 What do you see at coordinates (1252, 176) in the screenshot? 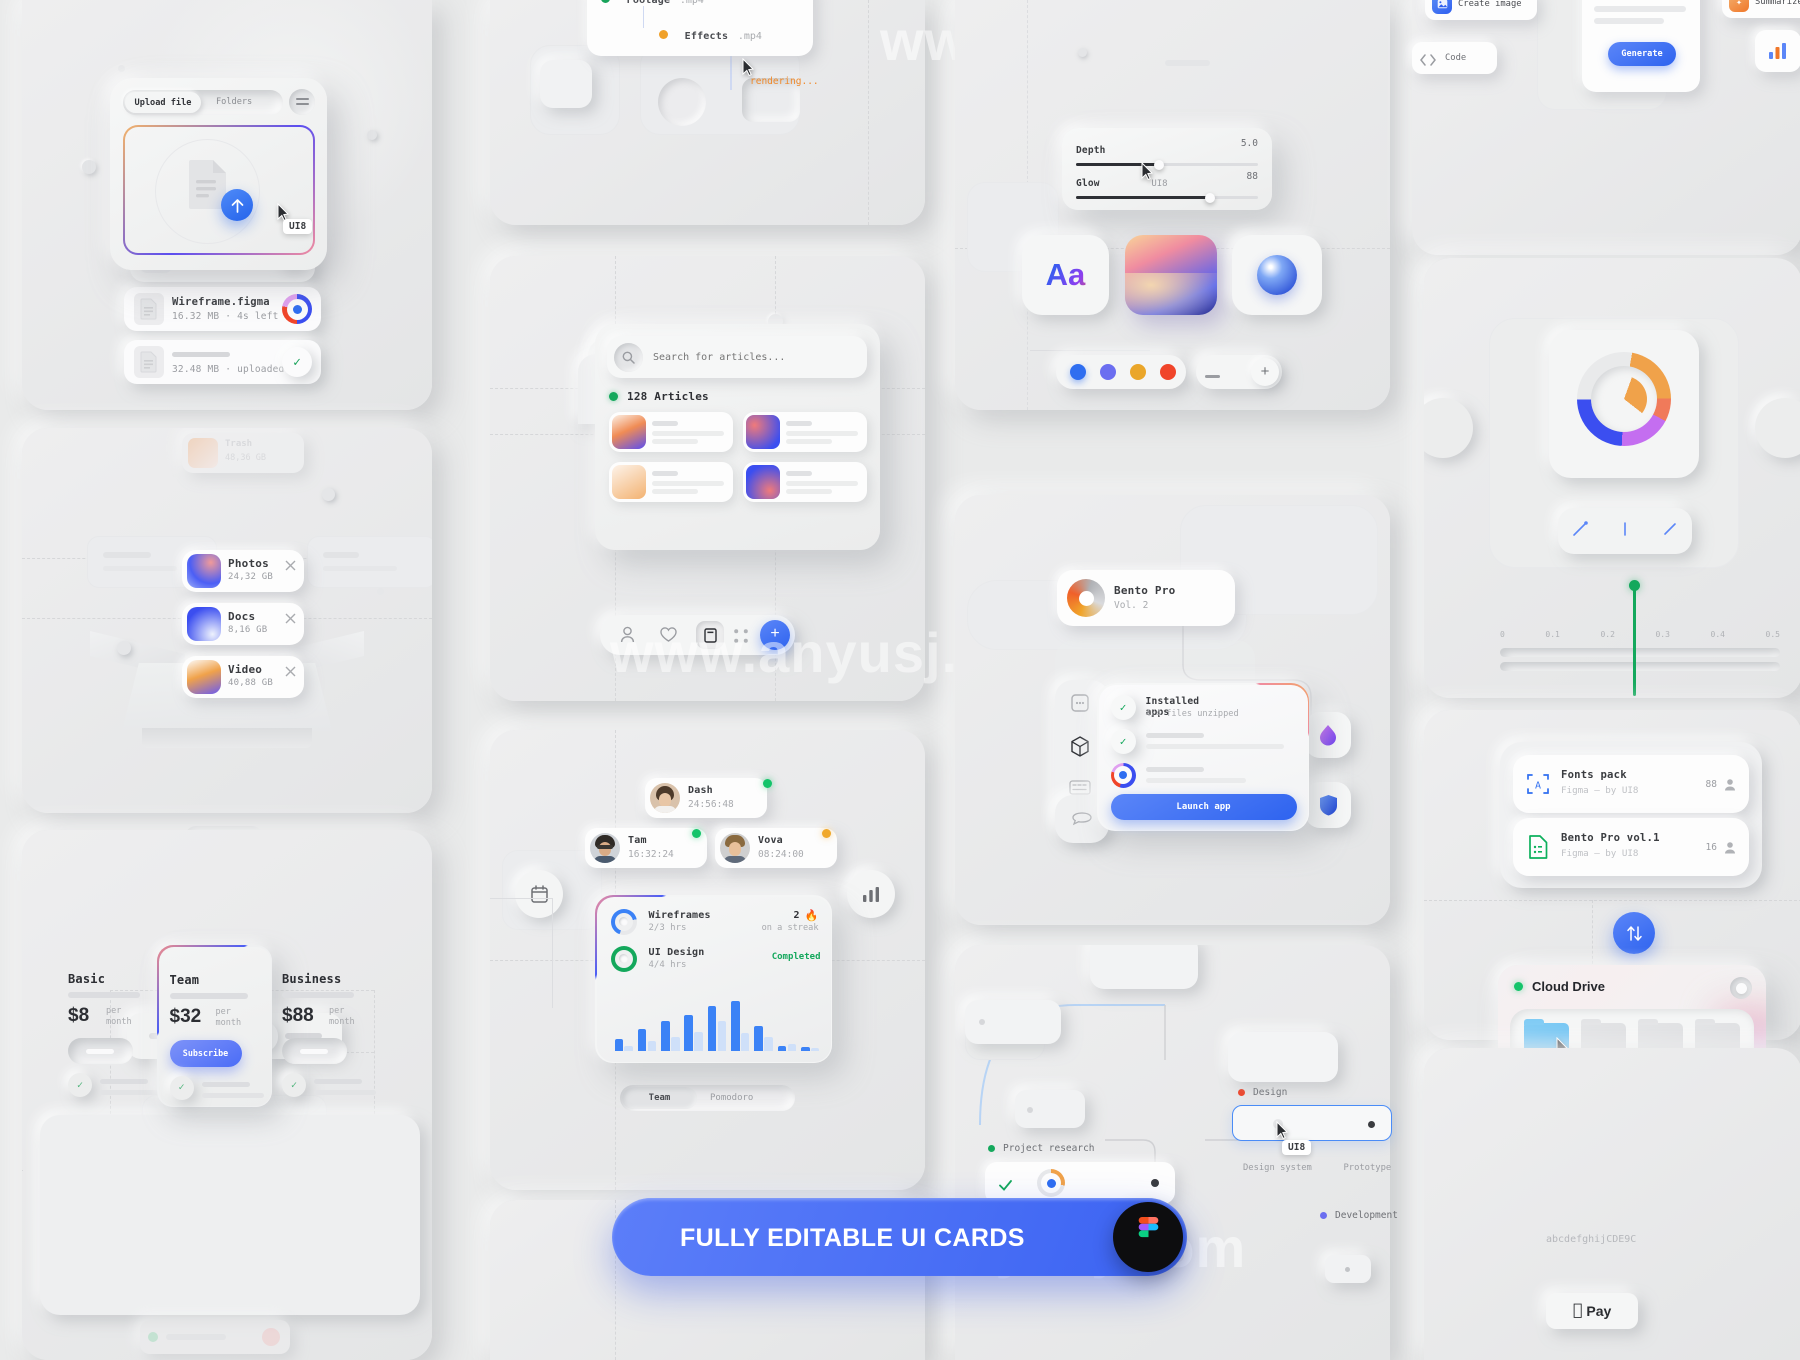
I see `slider-value-glow: 88` at bounding box center [1252, 176].